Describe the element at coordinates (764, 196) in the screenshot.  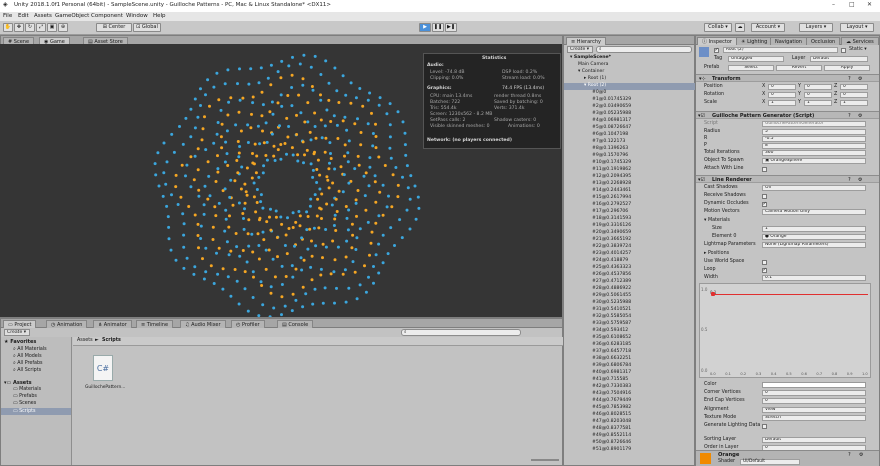
I see `receive-shadows-checkbox` at that location.